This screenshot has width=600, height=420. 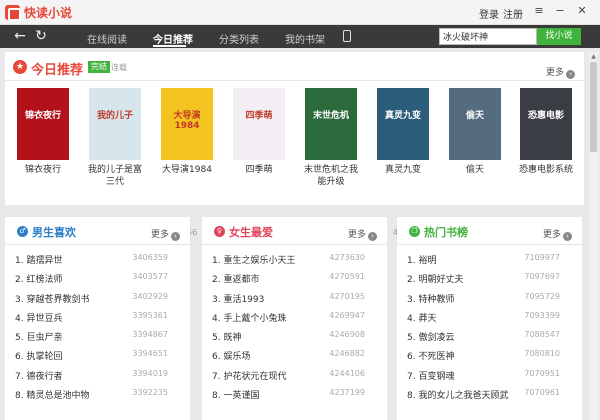 I want to click on list-item-title: 7. 德夜行者, so click(x=38, y=375).